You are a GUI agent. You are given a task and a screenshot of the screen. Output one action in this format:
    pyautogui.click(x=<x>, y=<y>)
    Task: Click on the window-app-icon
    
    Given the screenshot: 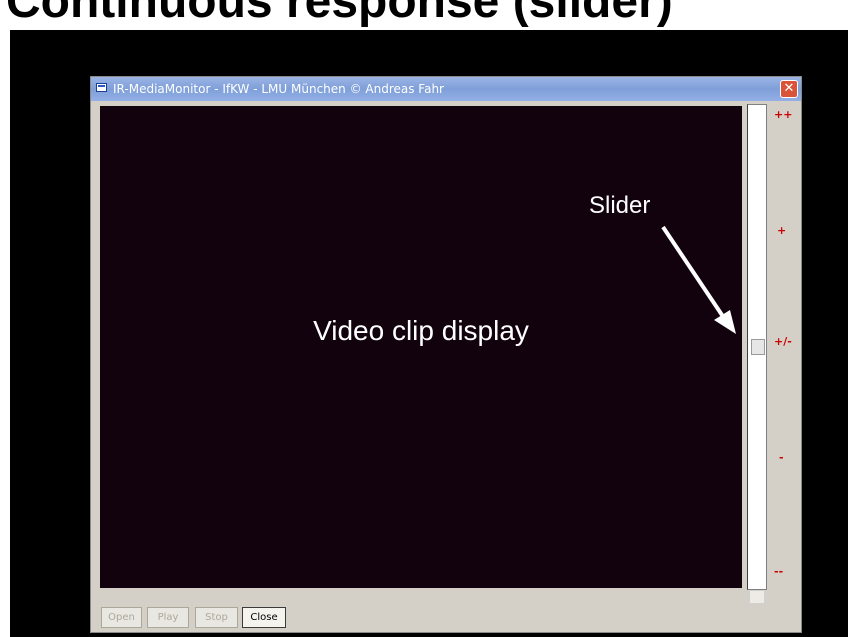 What is the action you would take?
    pyautogui.click(x=101, y=87)
    